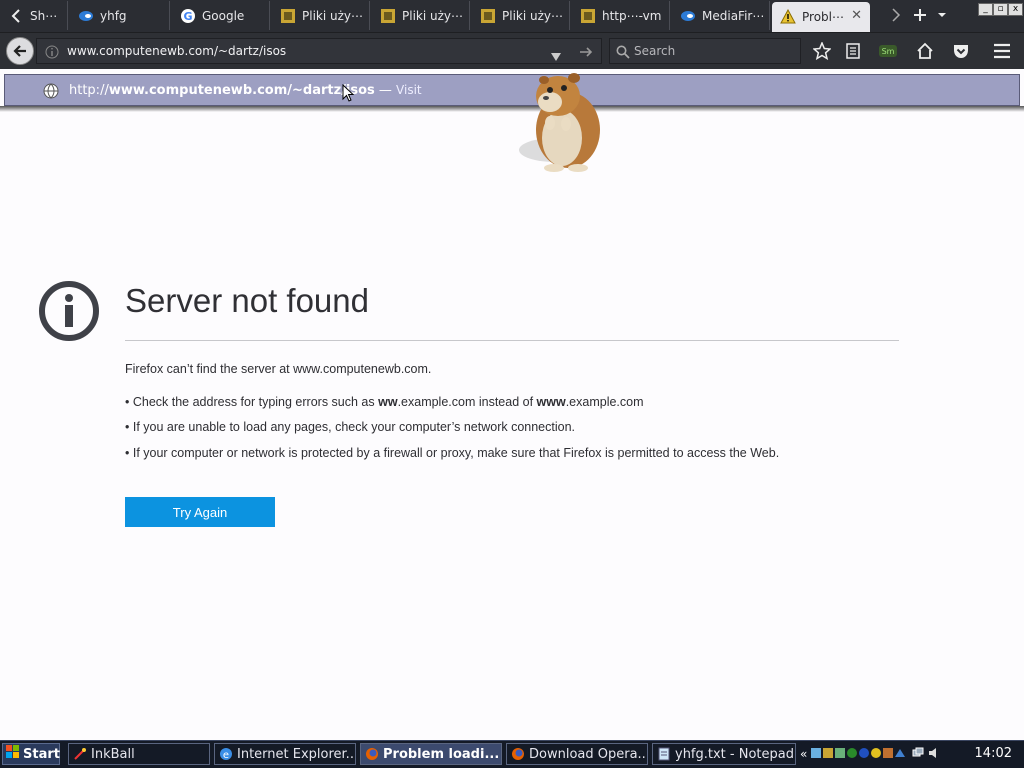 Image resolution: width=1024 pixels, height=768 pixels. I want to click on dropdown-icon, so click(556, 56).